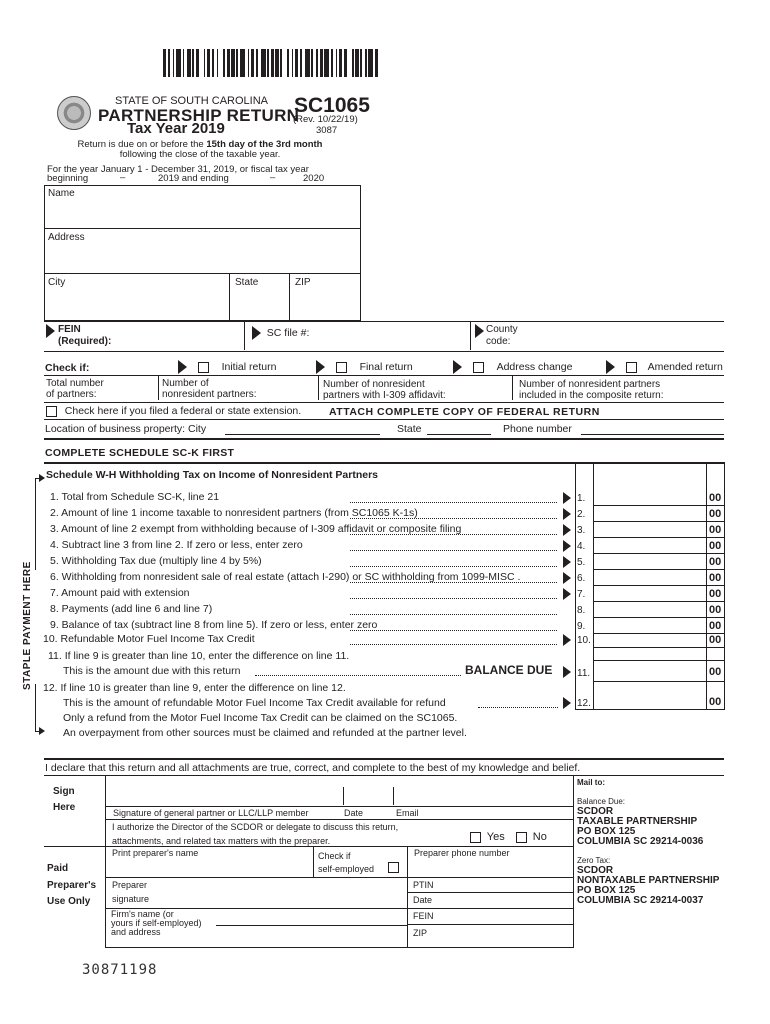 Image resolution: width=770 pixels, height=1024 pixels. What do you see at coordinates (650, 671) in the screenshot?
I see `line-11-amount-input` at bounding box center [650, 671].